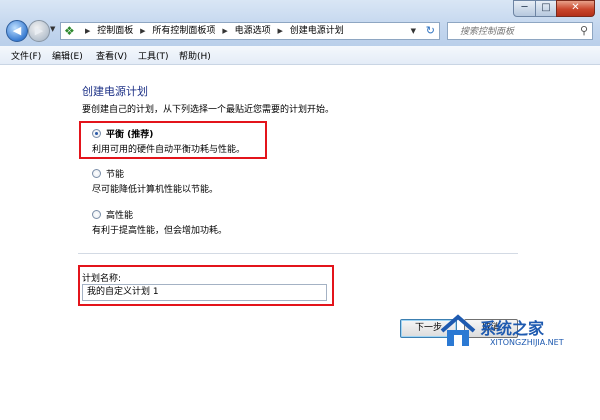 This screenshot has height=420, width=600. Describe the element at coordinates (575, 8) in the screenshot. I see `close-icon: ✕` at that location.